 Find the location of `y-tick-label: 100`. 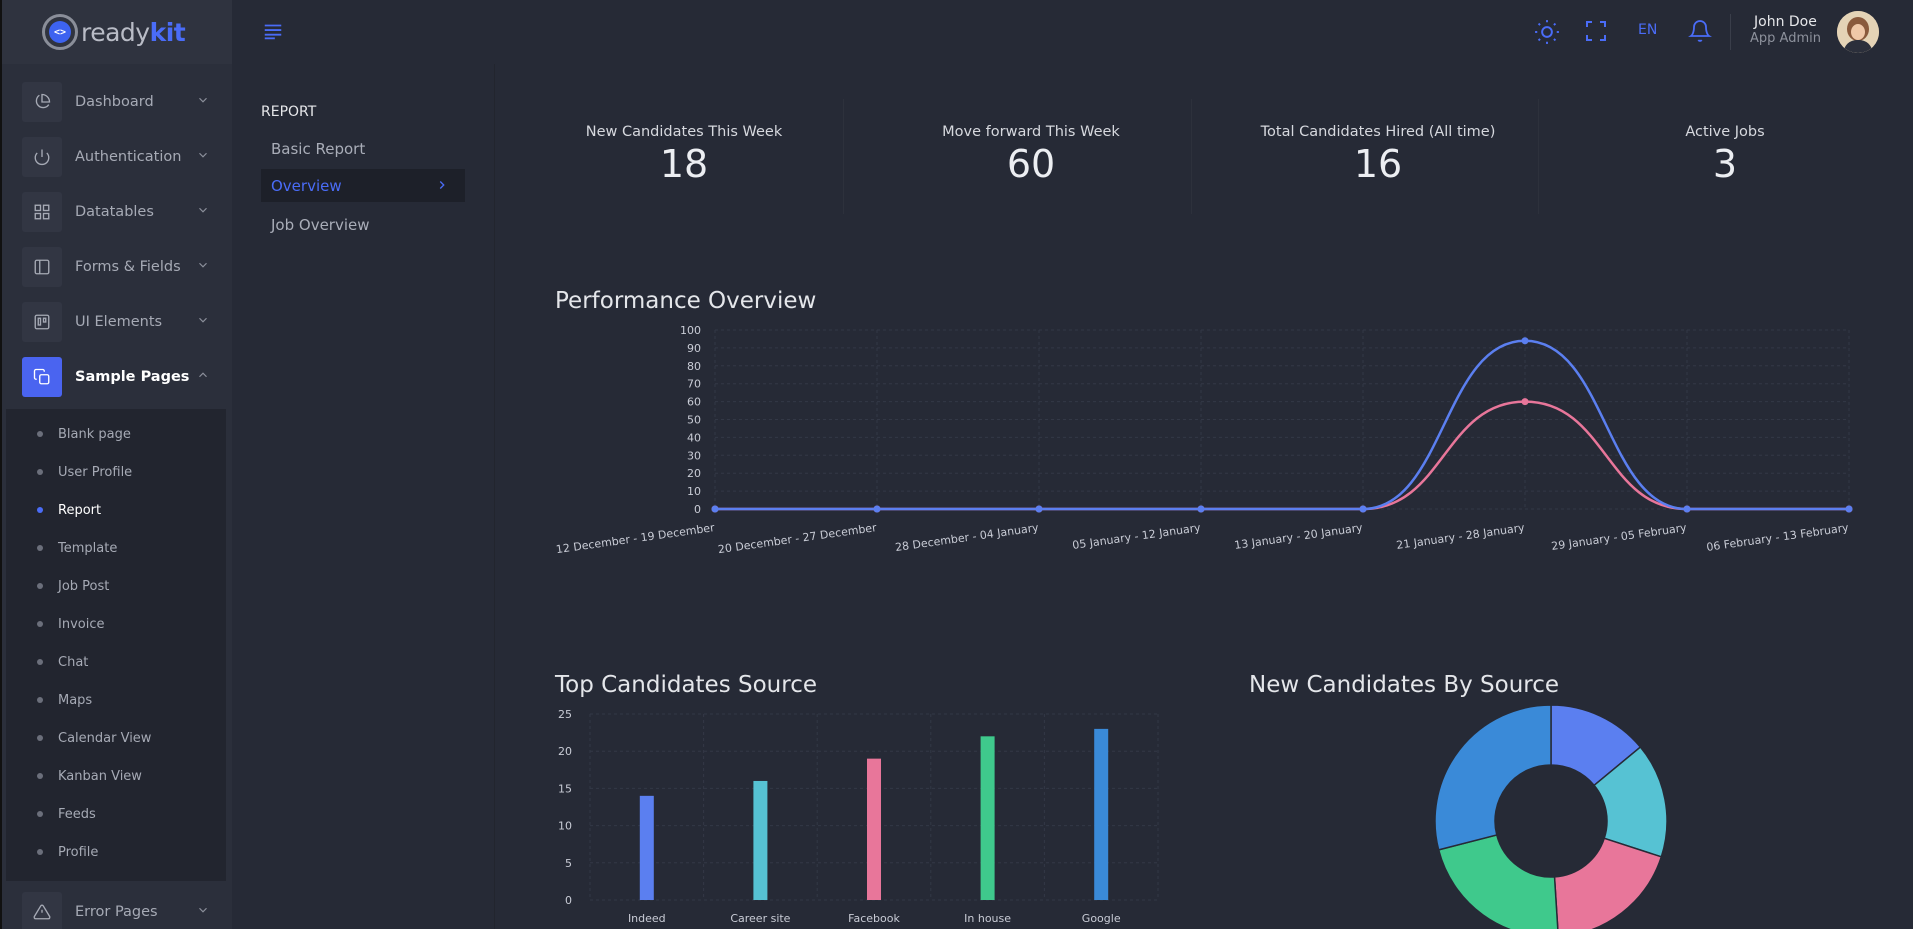

y-tick-label: 100 is located at coordinates (690, 330).